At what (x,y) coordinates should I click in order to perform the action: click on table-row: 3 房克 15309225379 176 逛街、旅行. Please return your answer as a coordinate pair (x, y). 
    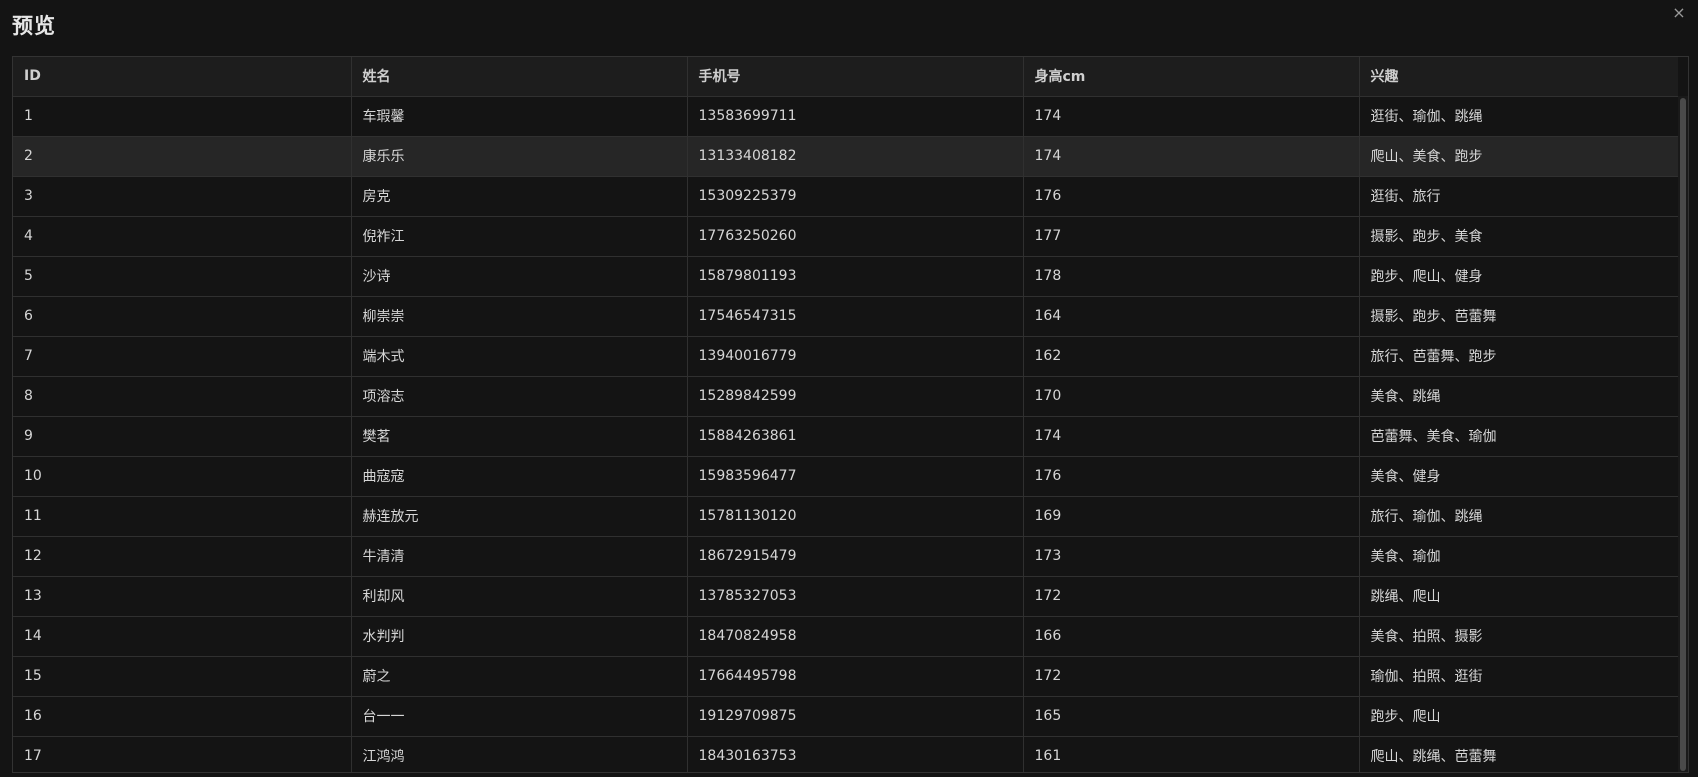
    Looking at the image, I should click on (845, 196).